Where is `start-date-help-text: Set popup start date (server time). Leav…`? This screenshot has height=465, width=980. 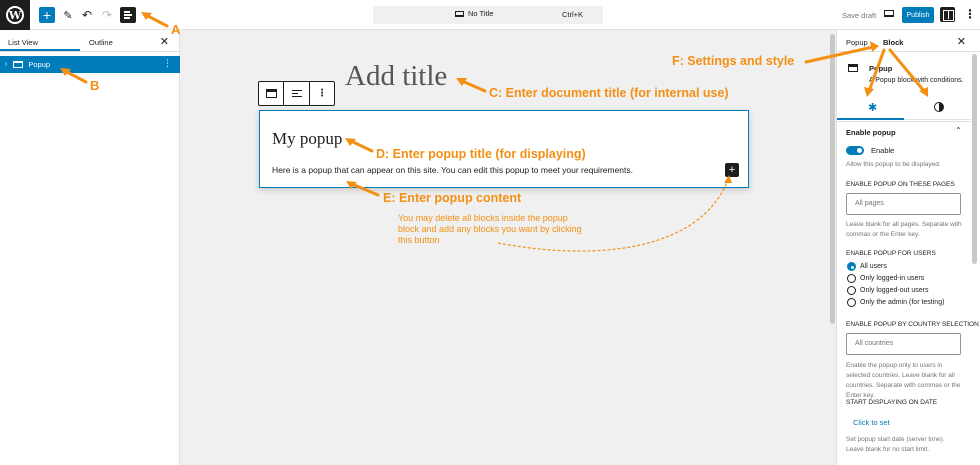 start-date-help-text: Set popup start date (server time). Leav… is located at coordinates (895, 444).